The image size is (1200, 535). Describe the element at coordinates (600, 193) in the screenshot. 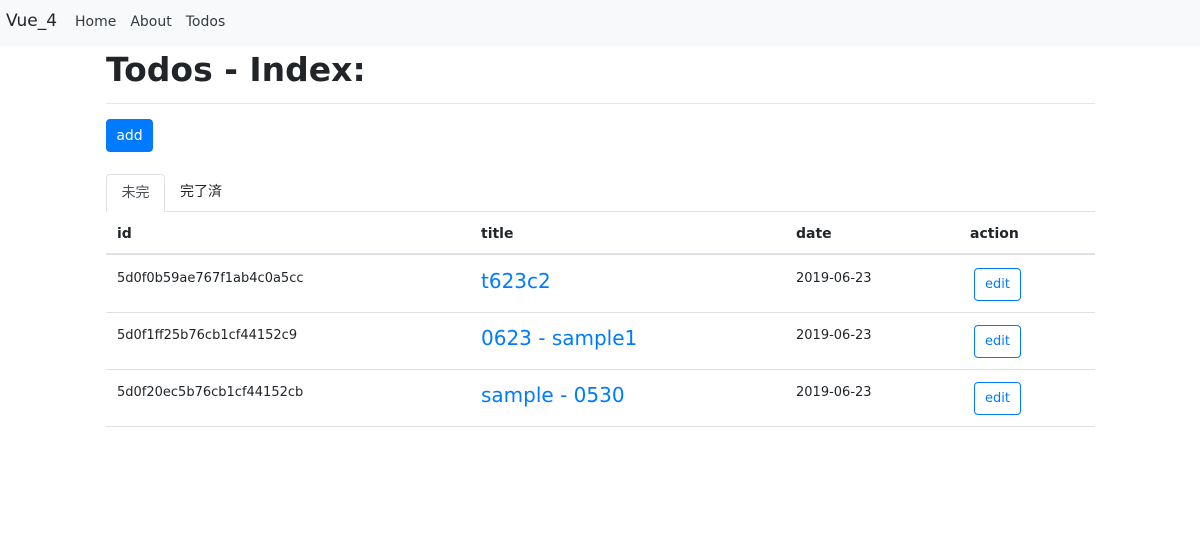

I see `todo-tabs: 未完 完了済` at that location.